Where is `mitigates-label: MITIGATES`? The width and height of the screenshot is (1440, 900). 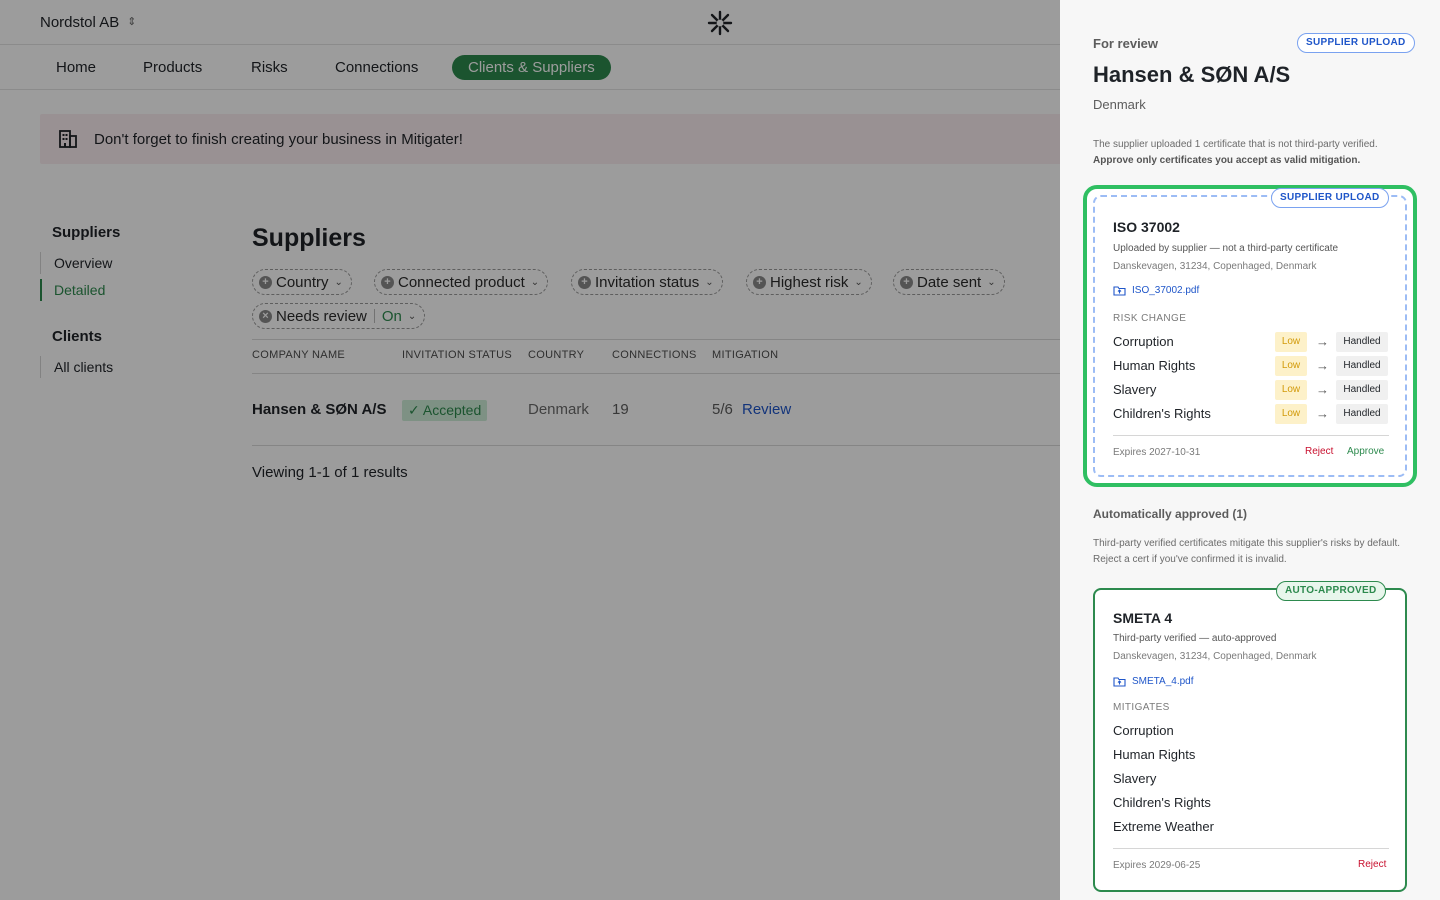 mitigates-label: MITIGATES is located at coordinates (1141, 707).